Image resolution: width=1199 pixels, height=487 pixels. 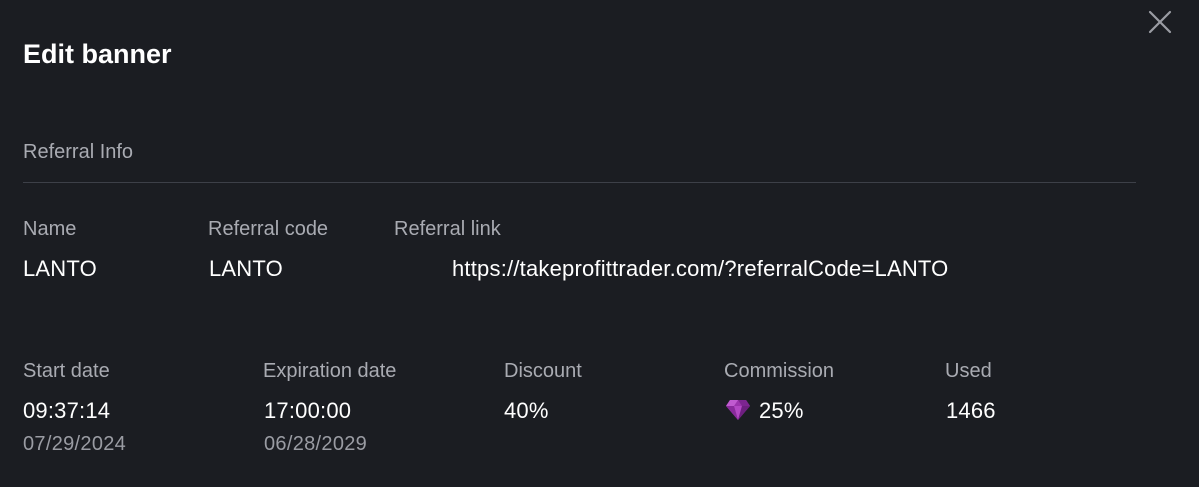 I want to click on used-label: Used, so click(x=968, y=371).